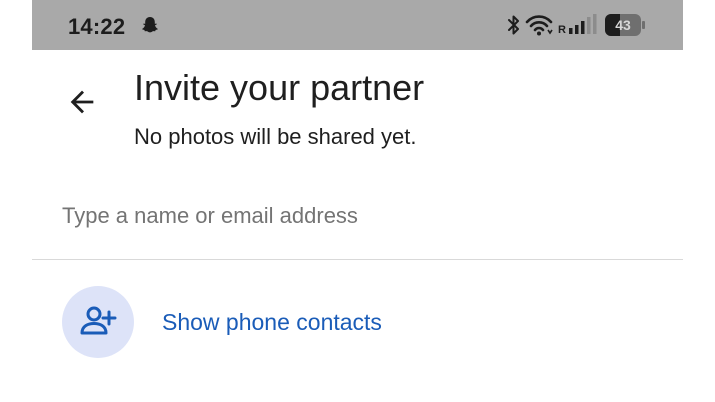  I want to click on battery-icon: 43, so click(625, 25).